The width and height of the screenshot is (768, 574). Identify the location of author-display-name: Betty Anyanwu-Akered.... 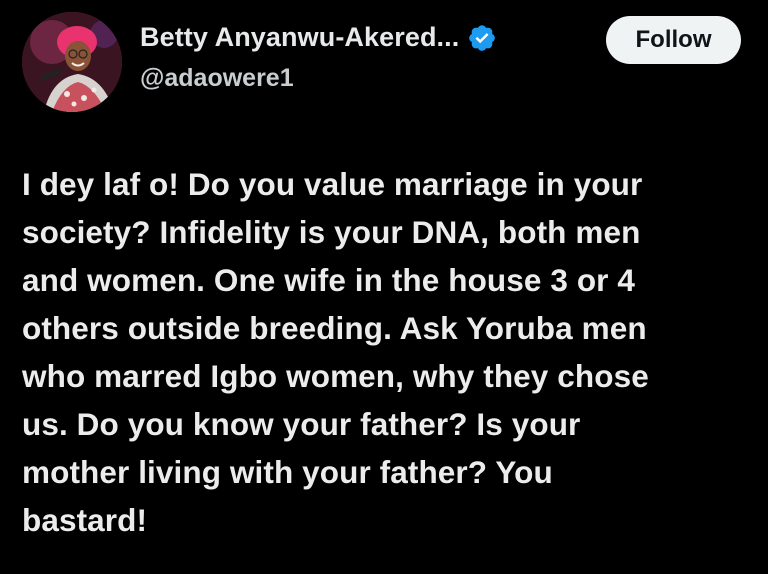
(299, 37).